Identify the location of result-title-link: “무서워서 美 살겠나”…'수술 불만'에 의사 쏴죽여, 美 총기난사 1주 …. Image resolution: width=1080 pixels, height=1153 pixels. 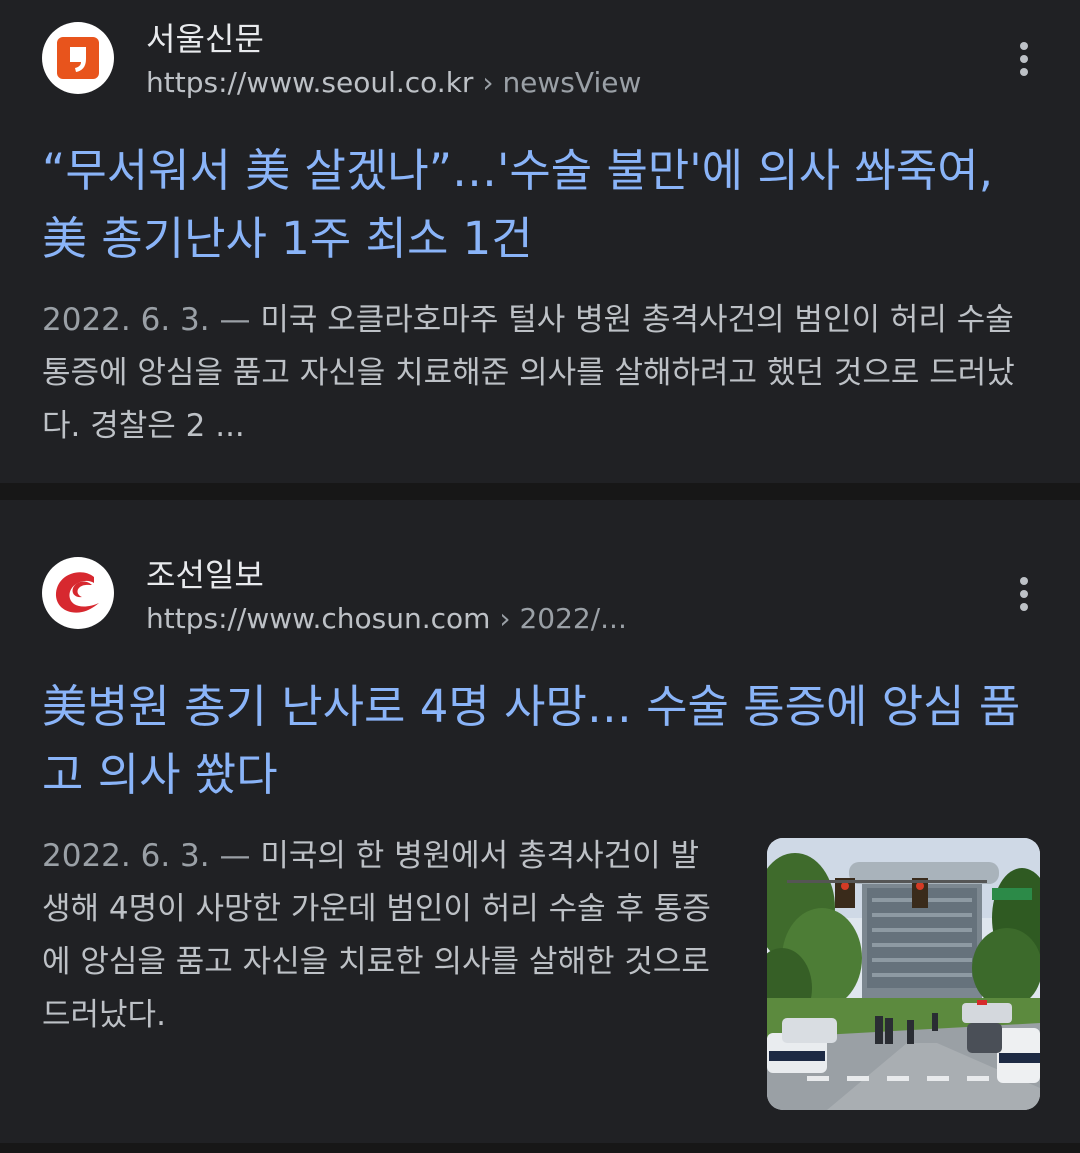
(542, 205).